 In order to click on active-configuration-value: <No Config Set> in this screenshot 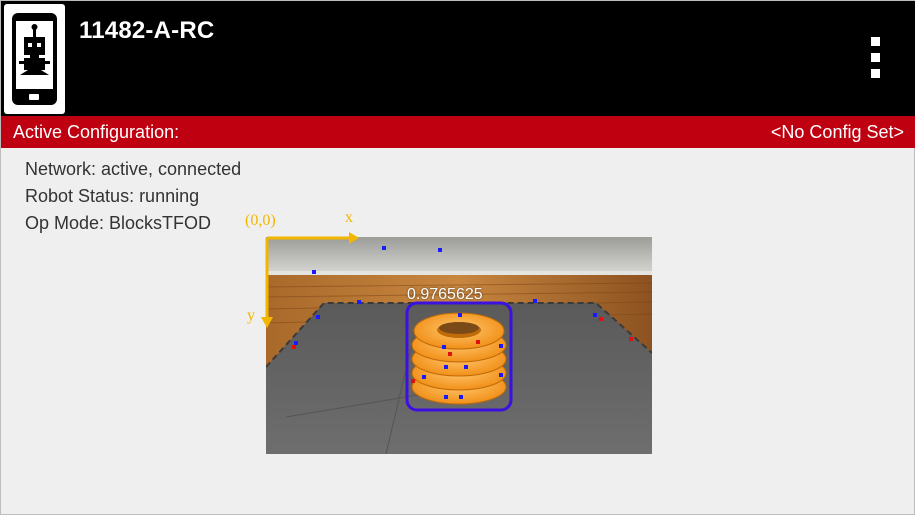, I will do `click(837, 132)`.